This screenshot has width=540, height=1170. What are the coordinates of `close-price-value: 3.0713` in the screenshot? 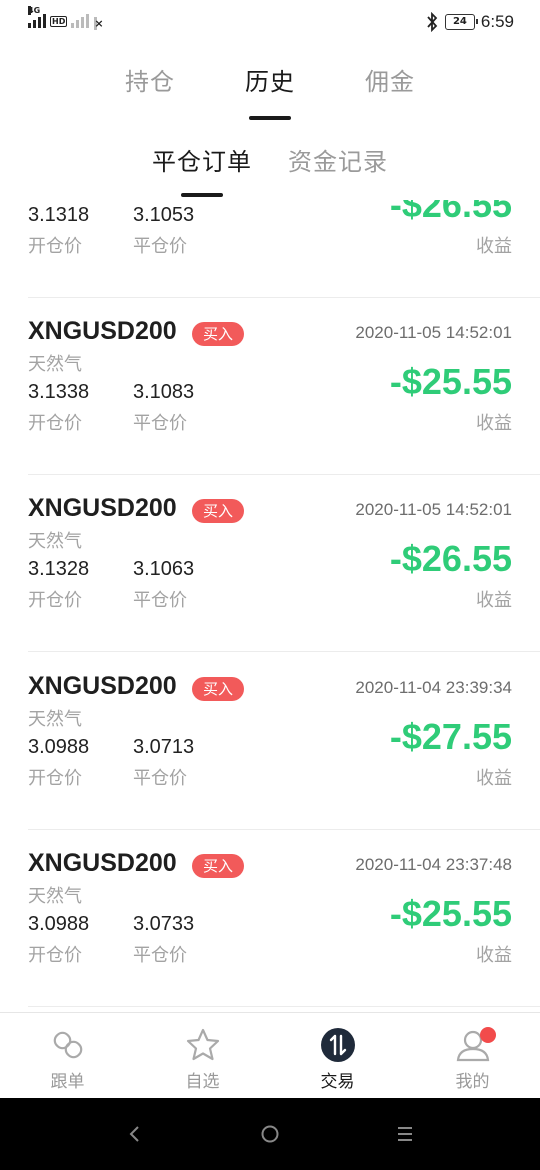 It's located at (164, 747).